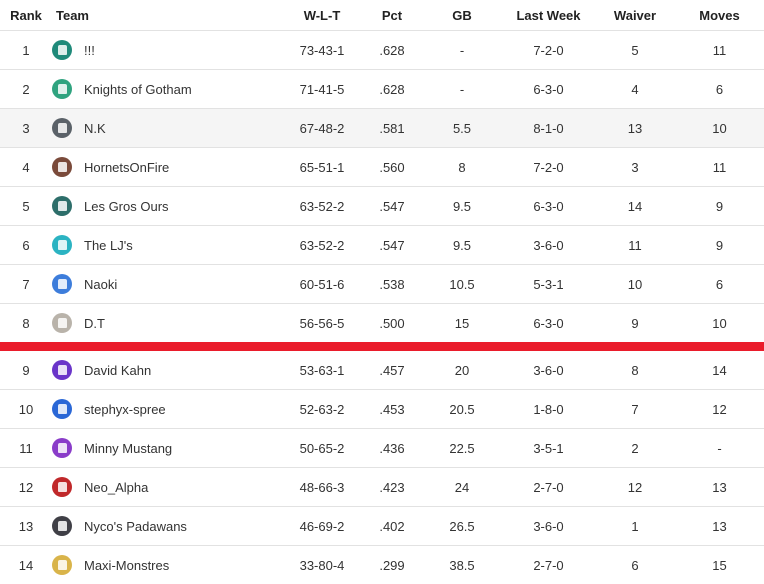  Describe the element at coordinates (382, 526) in the screenshot. I see `table-row: 13Nyco's Padawans46-69-2.40226.53-6-0113` at that location.